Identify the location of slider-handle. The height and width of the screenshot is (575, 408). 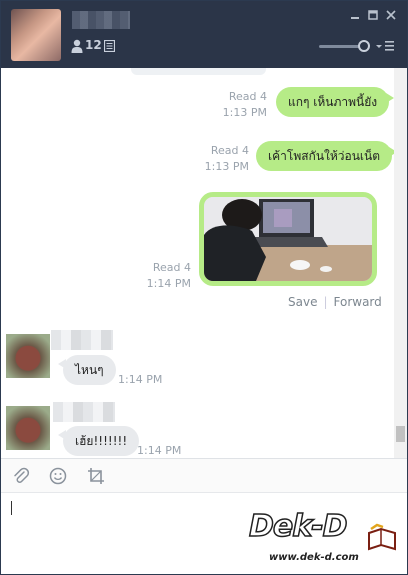
(364, 46).